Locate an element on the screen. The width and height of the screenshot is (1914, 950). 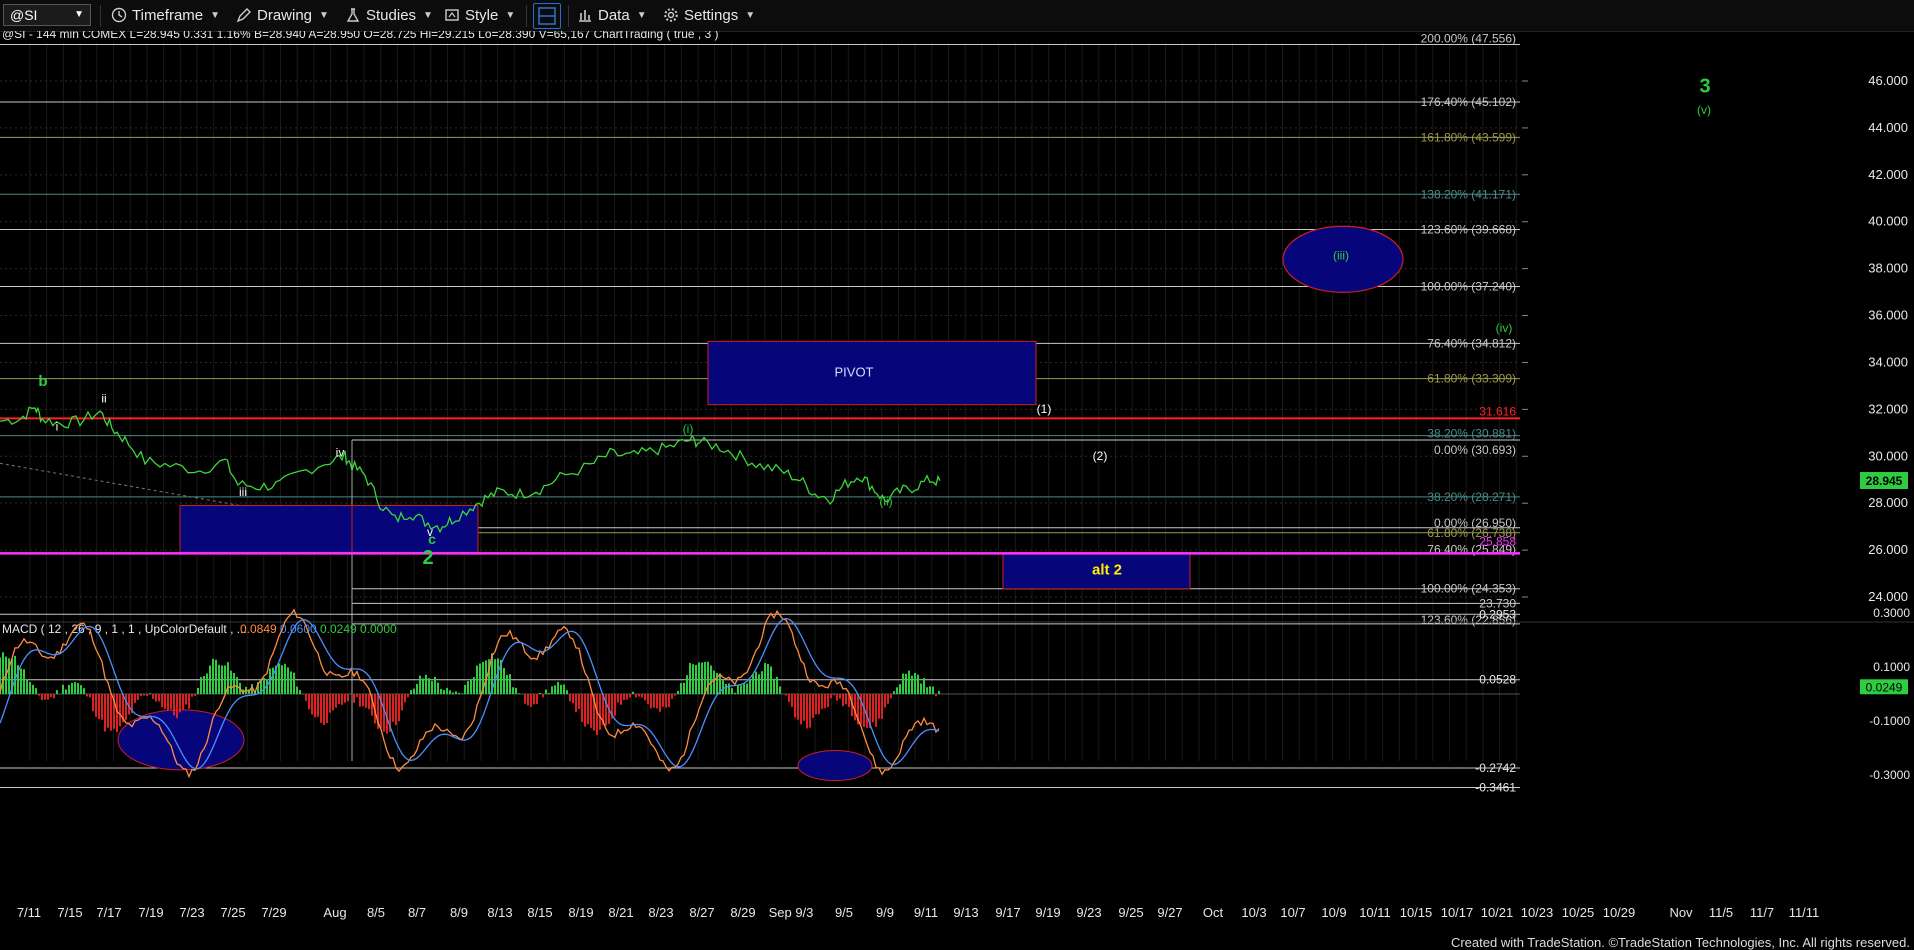
alt2-label: alt 2 is located at coordinates (1107, 570).